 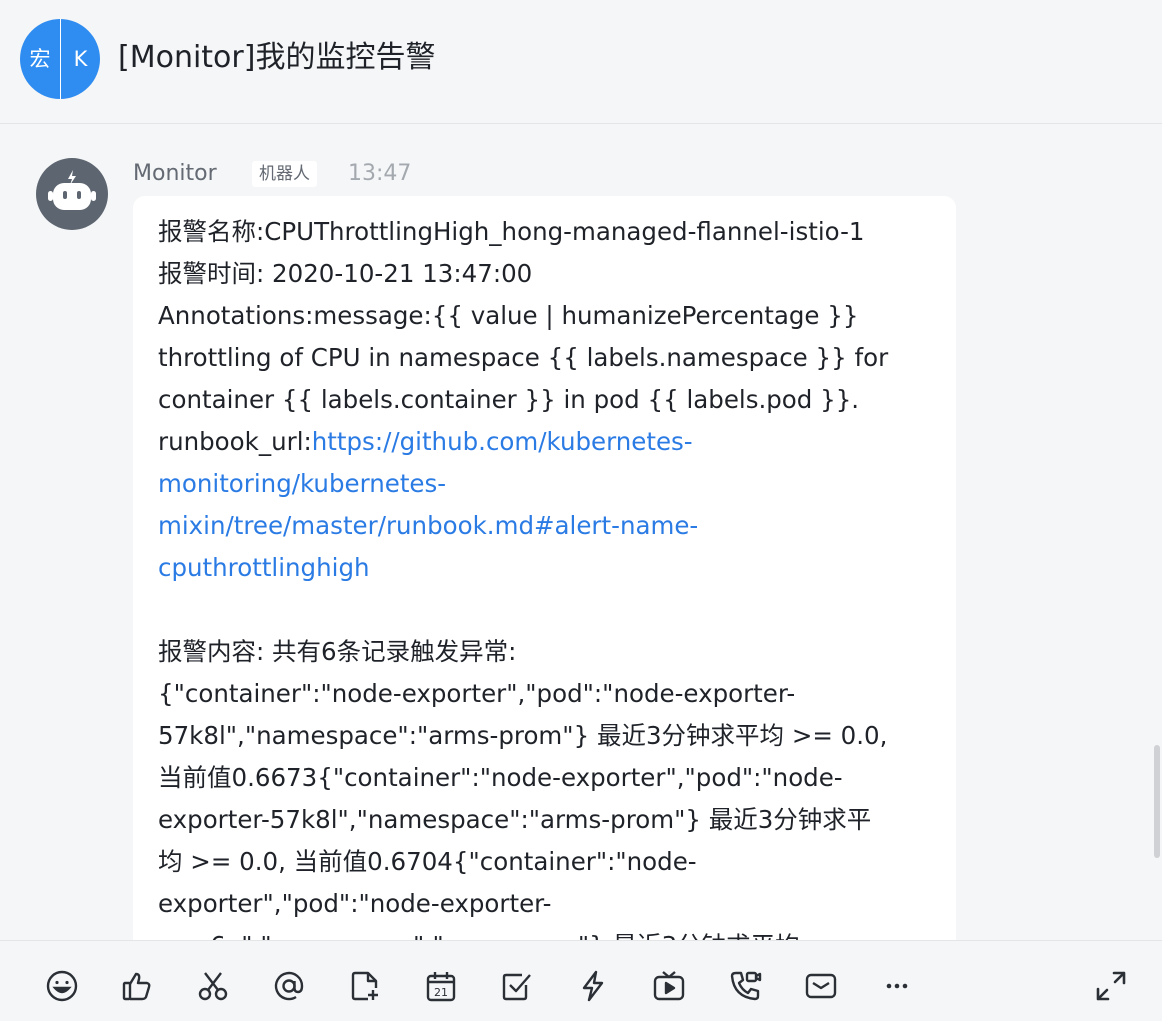 What do you see at coordinates (284, 174) in the screenshot?
I see `bot-tag: 机器人` at bounding box center [284, 174].